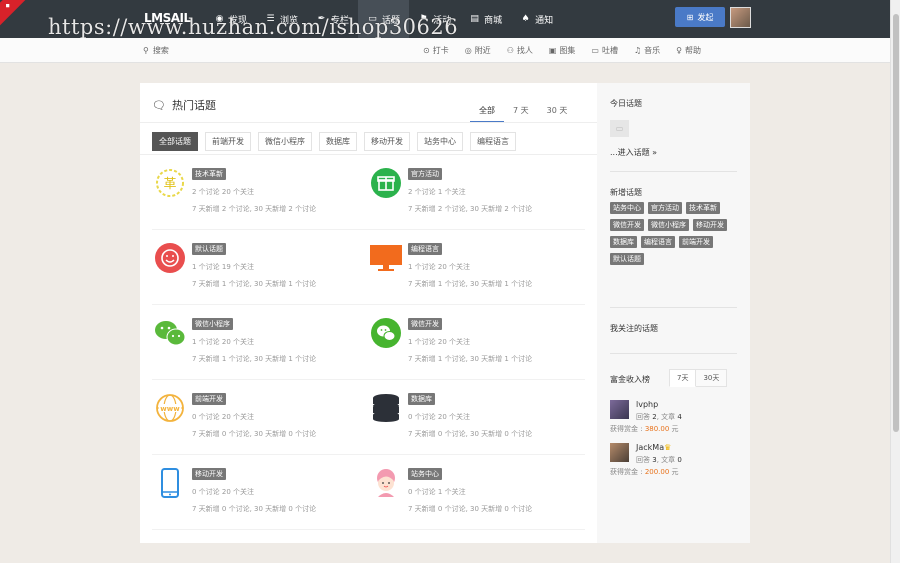 The width and height of the screenshot is (900, 563). I want to click on topic-tag: 站务中心, so click(425, 474).